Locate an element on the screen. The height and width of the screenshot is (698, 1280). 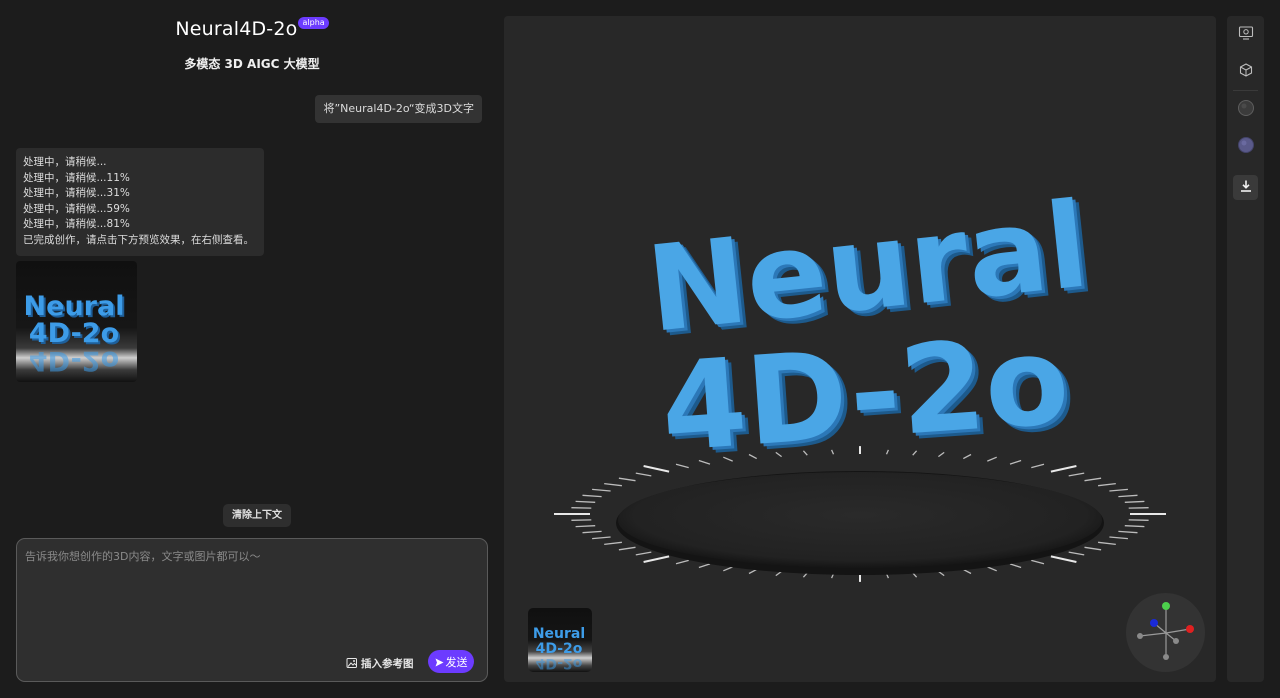
send-arrow-icon is located at coordinates (439, 662).